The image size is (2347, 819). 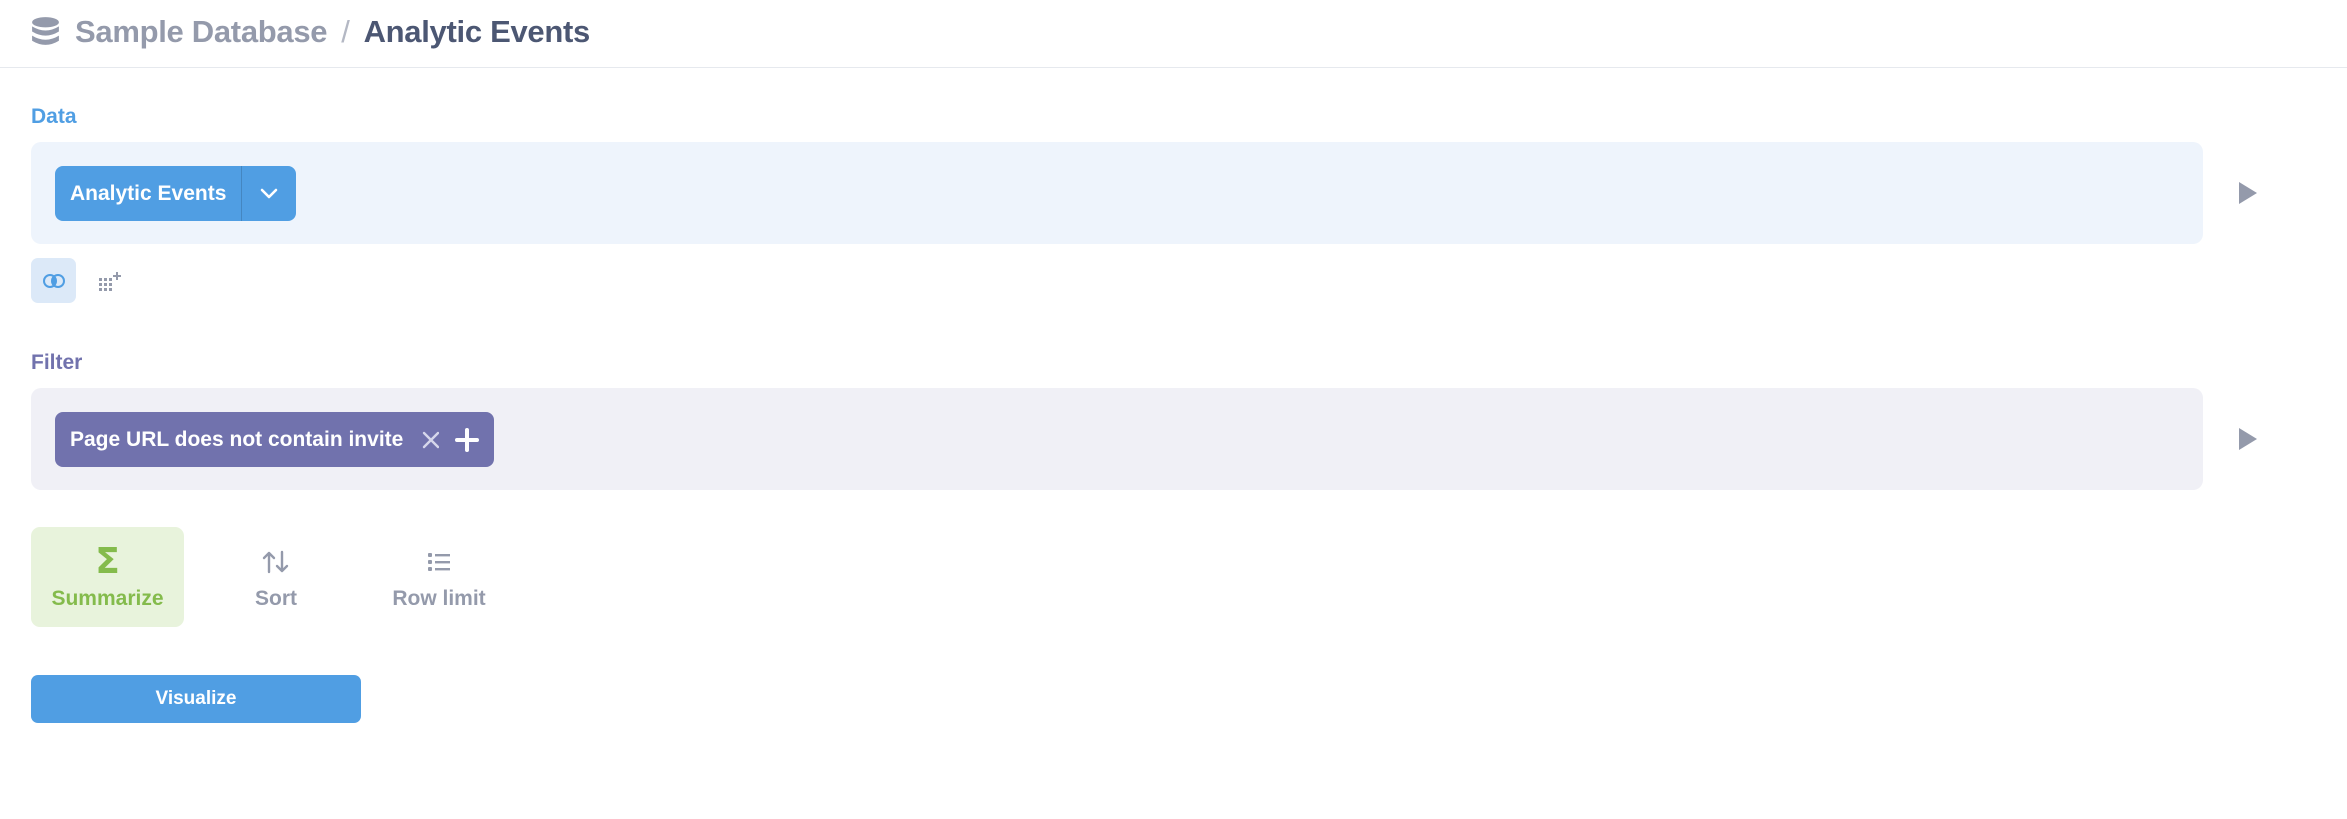 What do you see at coordinates (45, 31) in the screenshot?
I see `database-icon` at bounding box center [45, 31].